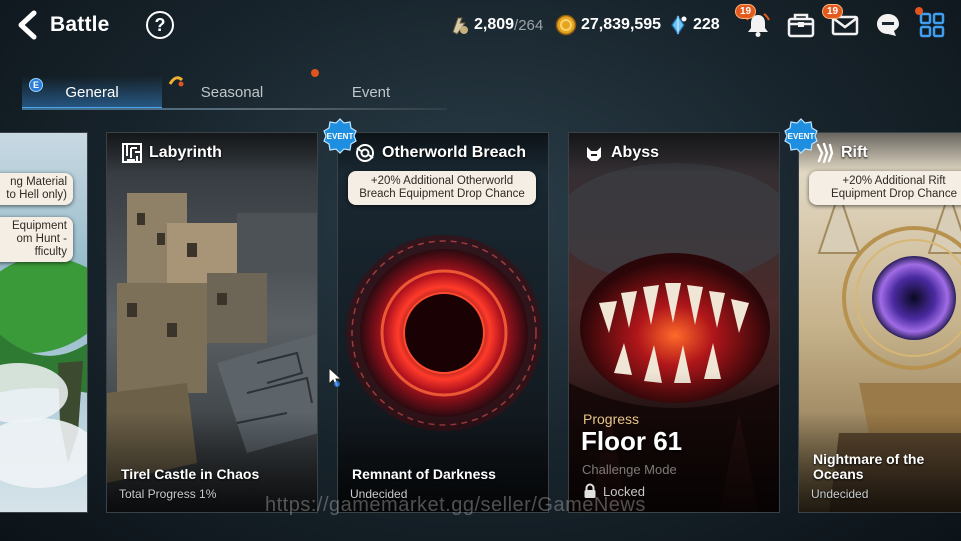 The image size is (961, 541). I want to click on stamina-max: /264, so click(529, 25).